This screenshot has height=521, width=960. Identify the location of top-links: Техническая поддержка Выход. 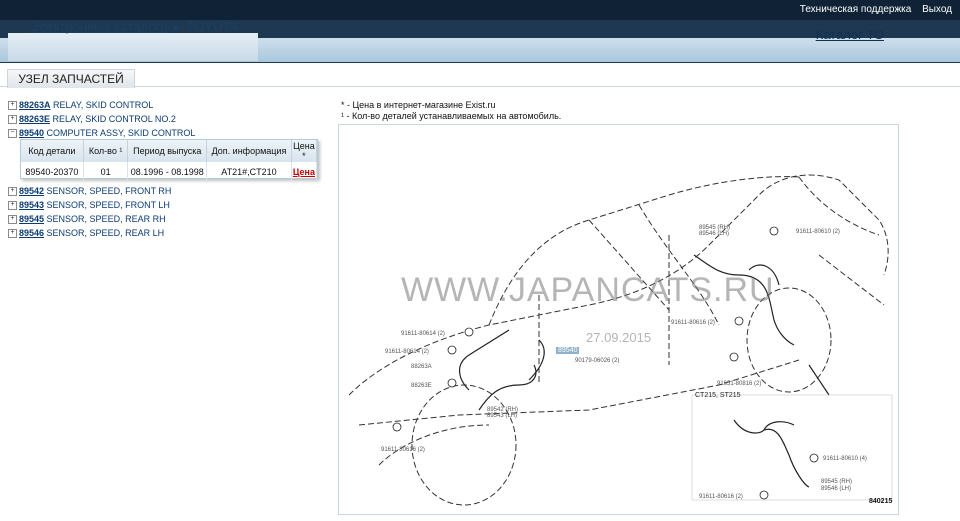
(872, 9).